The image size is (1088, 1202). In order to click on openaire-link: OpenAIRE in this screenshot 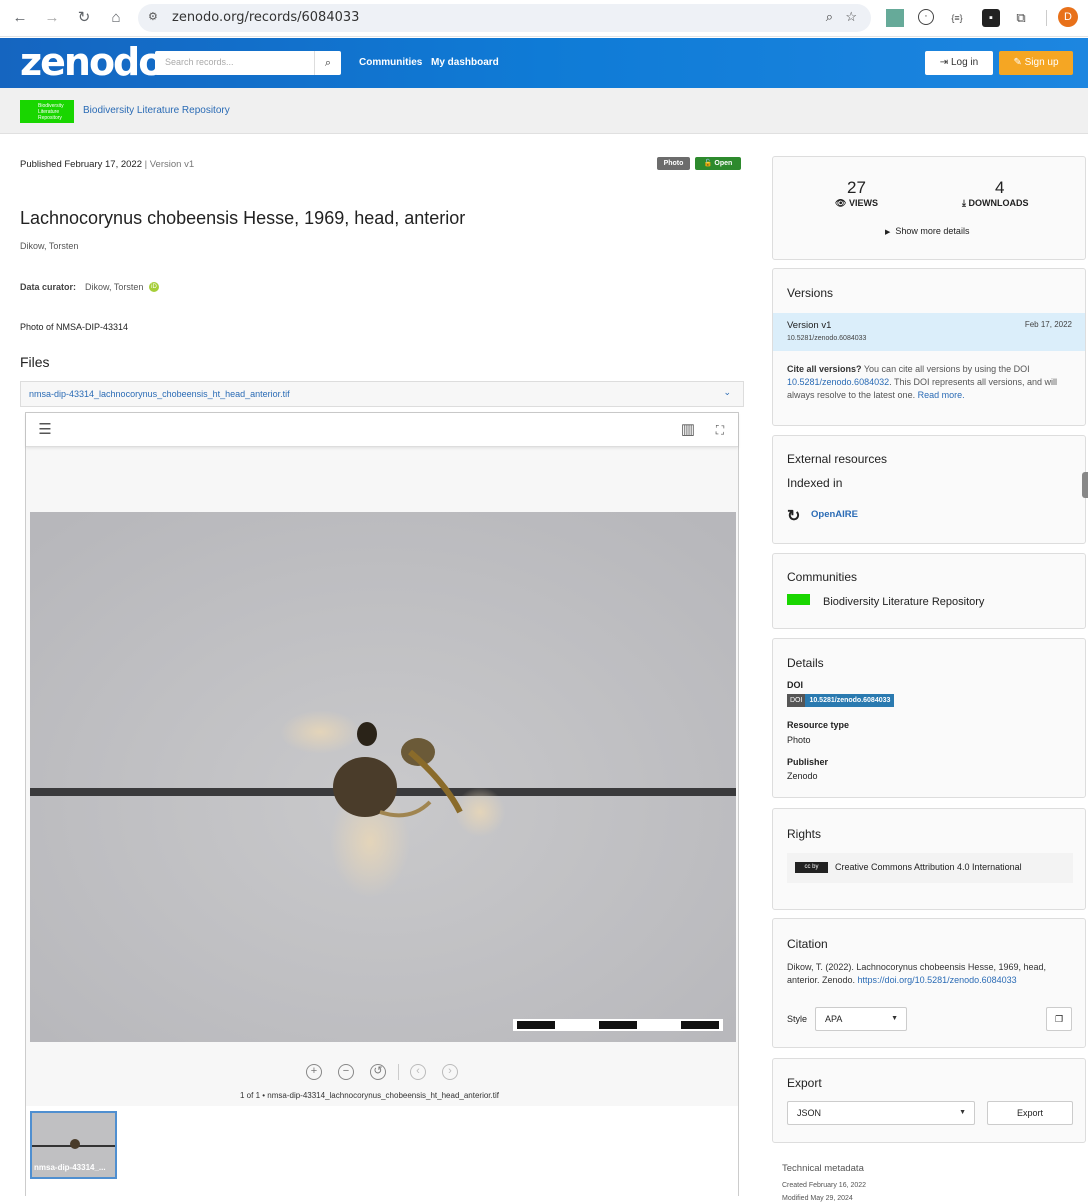, I will do `click(834, 514)`.